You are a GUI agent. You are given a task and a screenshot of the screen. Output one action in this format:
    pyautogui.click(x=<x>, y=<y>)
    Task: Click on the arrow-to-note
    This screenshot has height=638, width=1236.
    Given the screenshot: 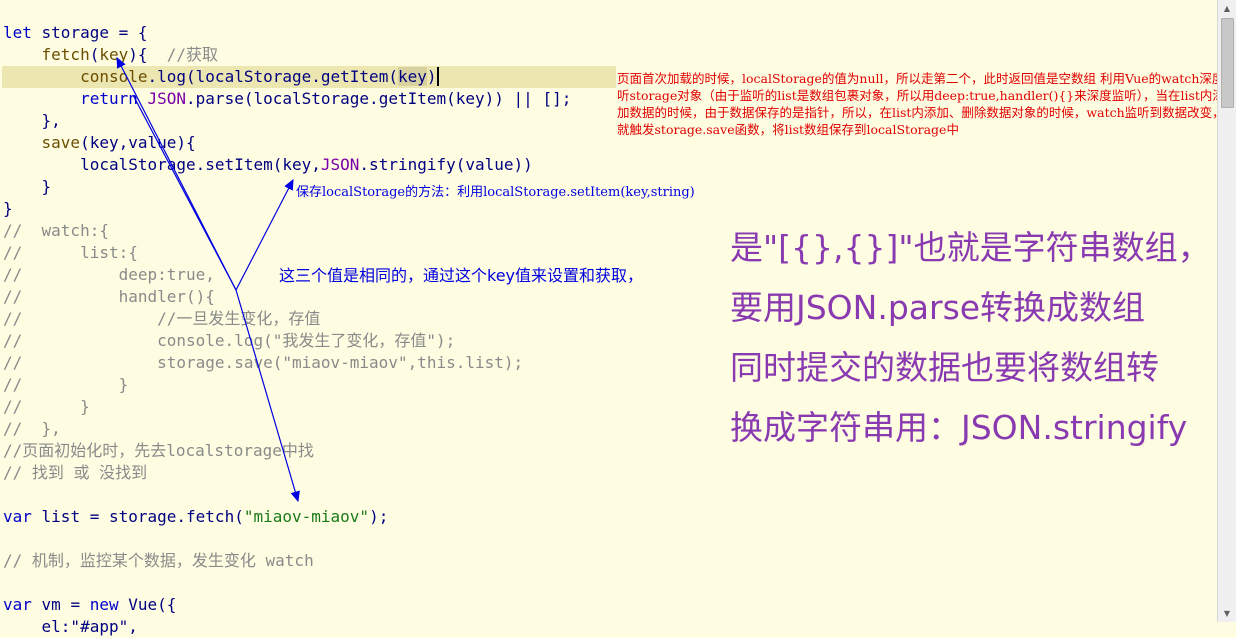 What is the action you would take?
    pyautogui.click(x=184, y=192)
    